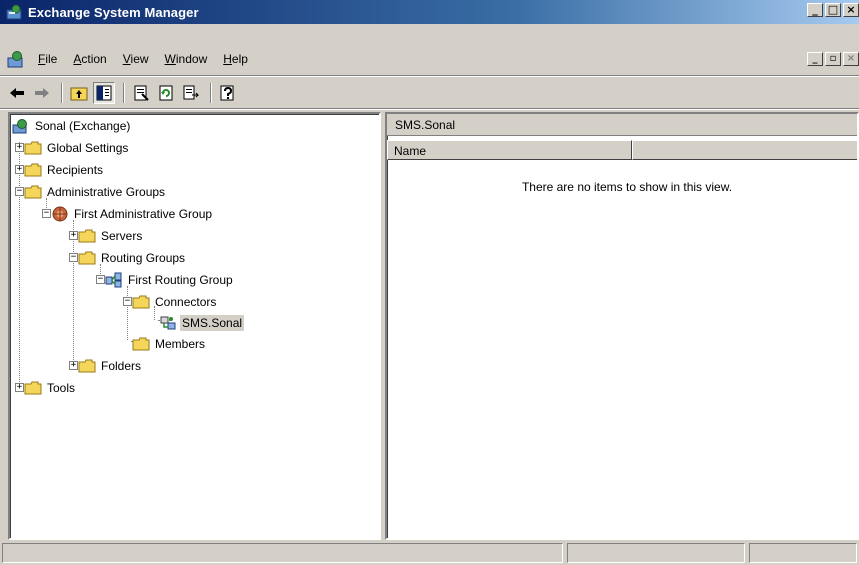  What do you see at coordinates (622, 125) in the screenshot?
I see `details-header: SMS.Sonal` at bounding box center [622, 125].